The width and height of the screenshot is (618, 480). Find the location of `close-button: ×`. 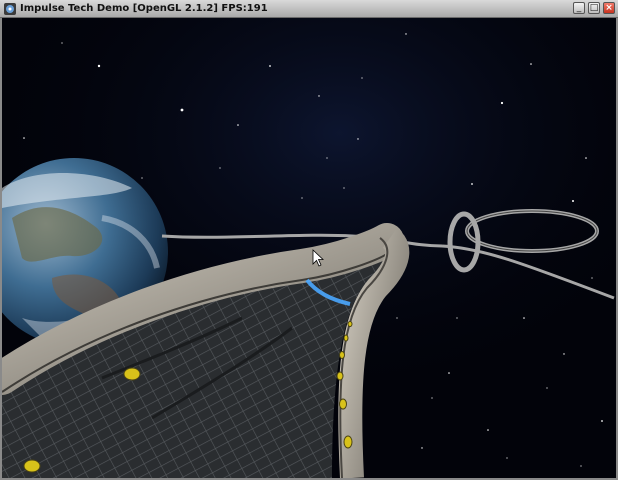

close-button: × is located at coordinates (609, 8).